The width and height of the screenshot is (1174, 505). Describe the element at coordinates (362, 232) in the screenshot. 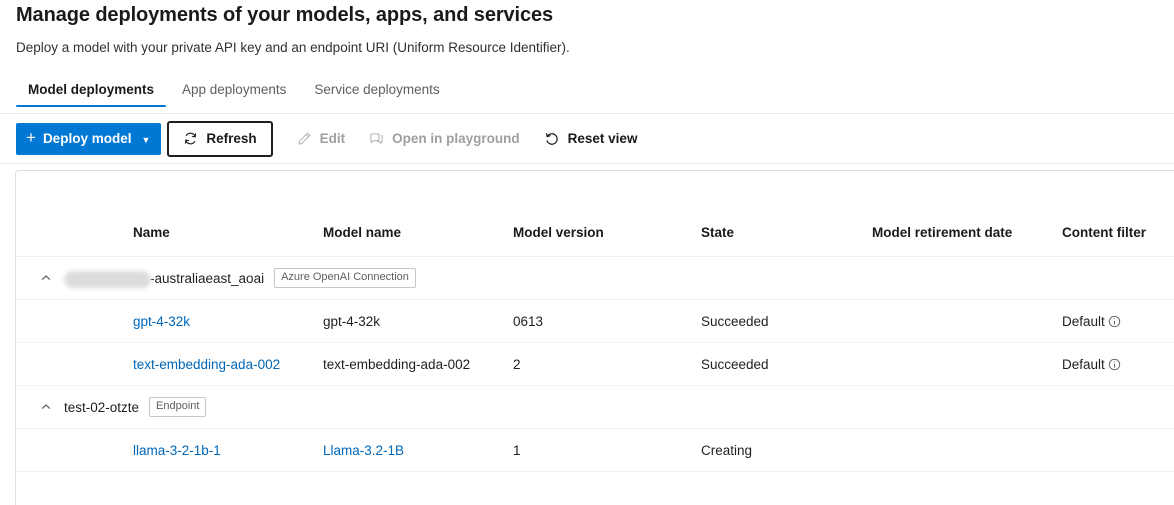

I see `column-header-model-name: Model name` at that location.